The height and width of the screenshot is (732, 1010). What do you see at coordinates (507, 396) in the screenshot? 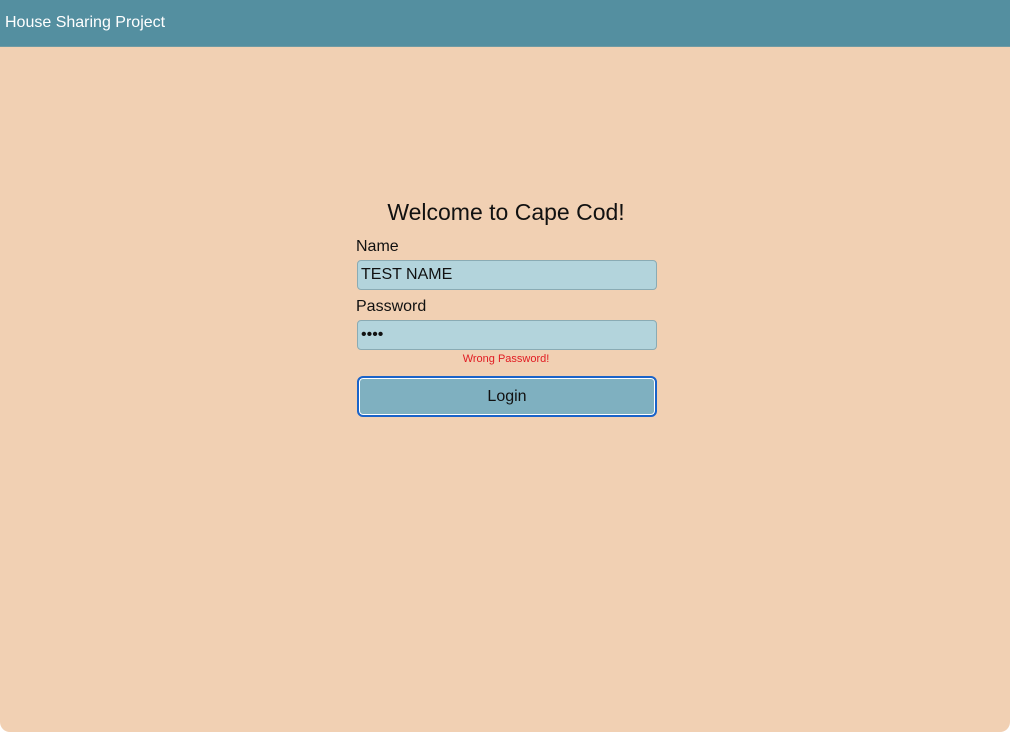
I see `login-button: Login` at bounding box center [507, 396].